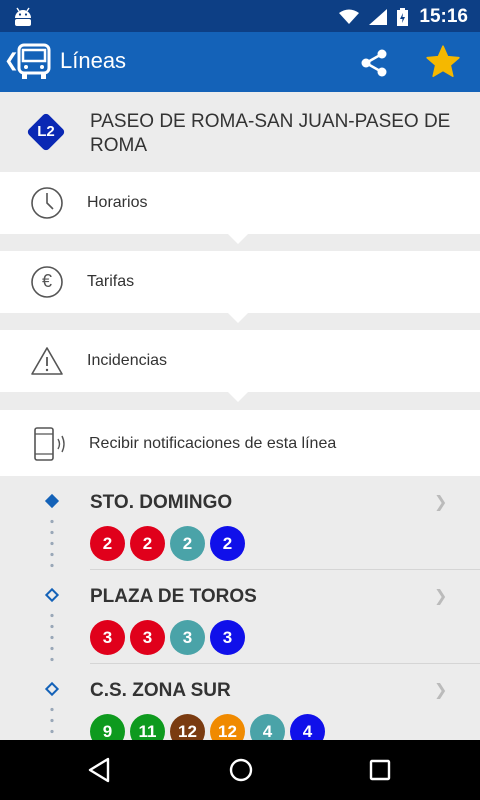 Image resolution: width=480 pixels, height=800 pixels. I want to click on stop-name: C.S. ZONA SUR, so click(160, 690).